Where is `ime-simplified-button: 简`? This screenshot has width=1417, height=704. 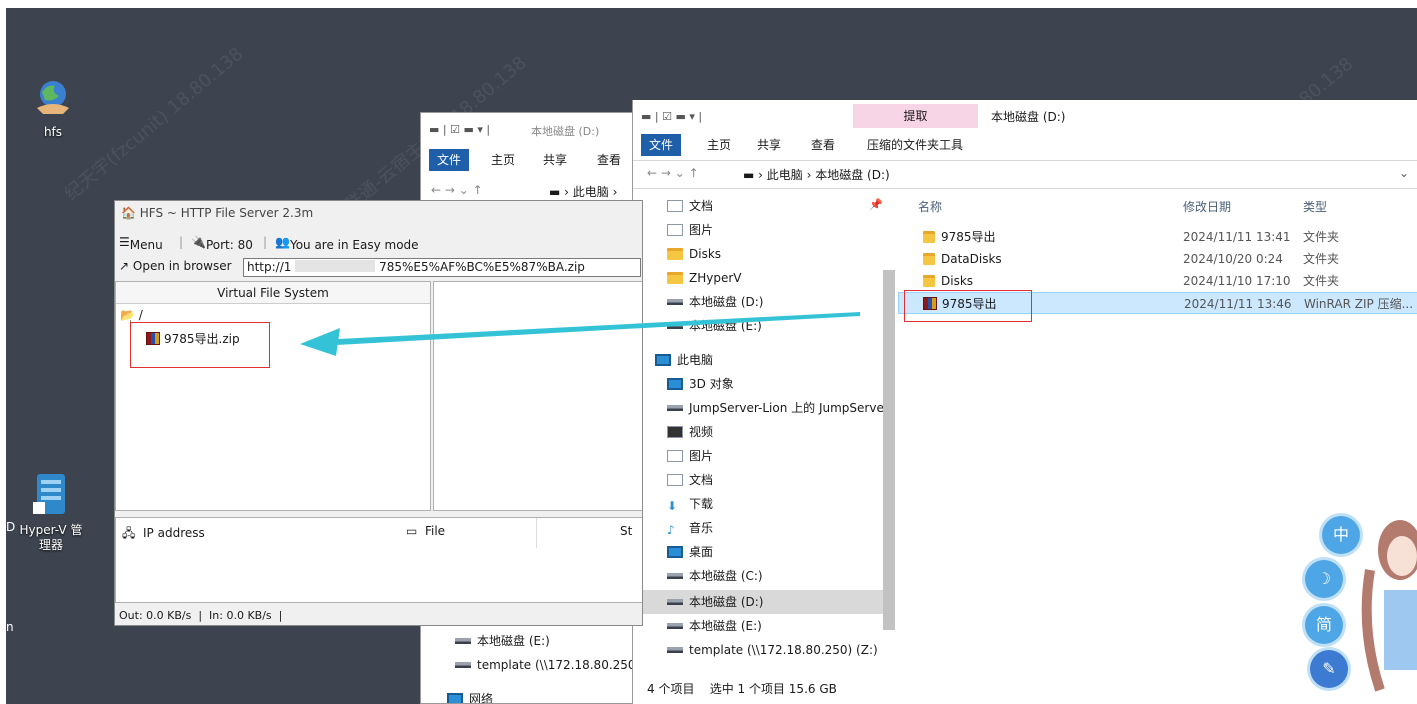
ime-simplified-button: 简 is located at coordinates (1324, 625).